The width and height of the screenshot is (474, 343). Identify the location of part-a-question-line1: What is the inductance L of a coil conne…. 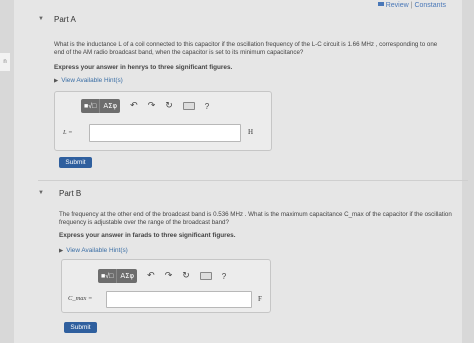
(246, 44).